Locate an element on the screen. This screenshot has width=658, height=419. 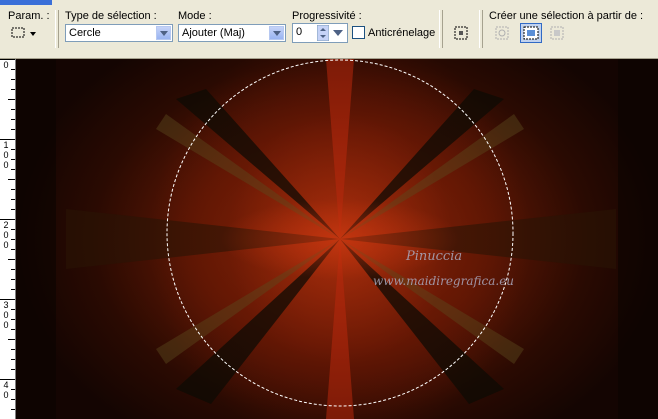
title-strip is located at coordinates (26, 2).